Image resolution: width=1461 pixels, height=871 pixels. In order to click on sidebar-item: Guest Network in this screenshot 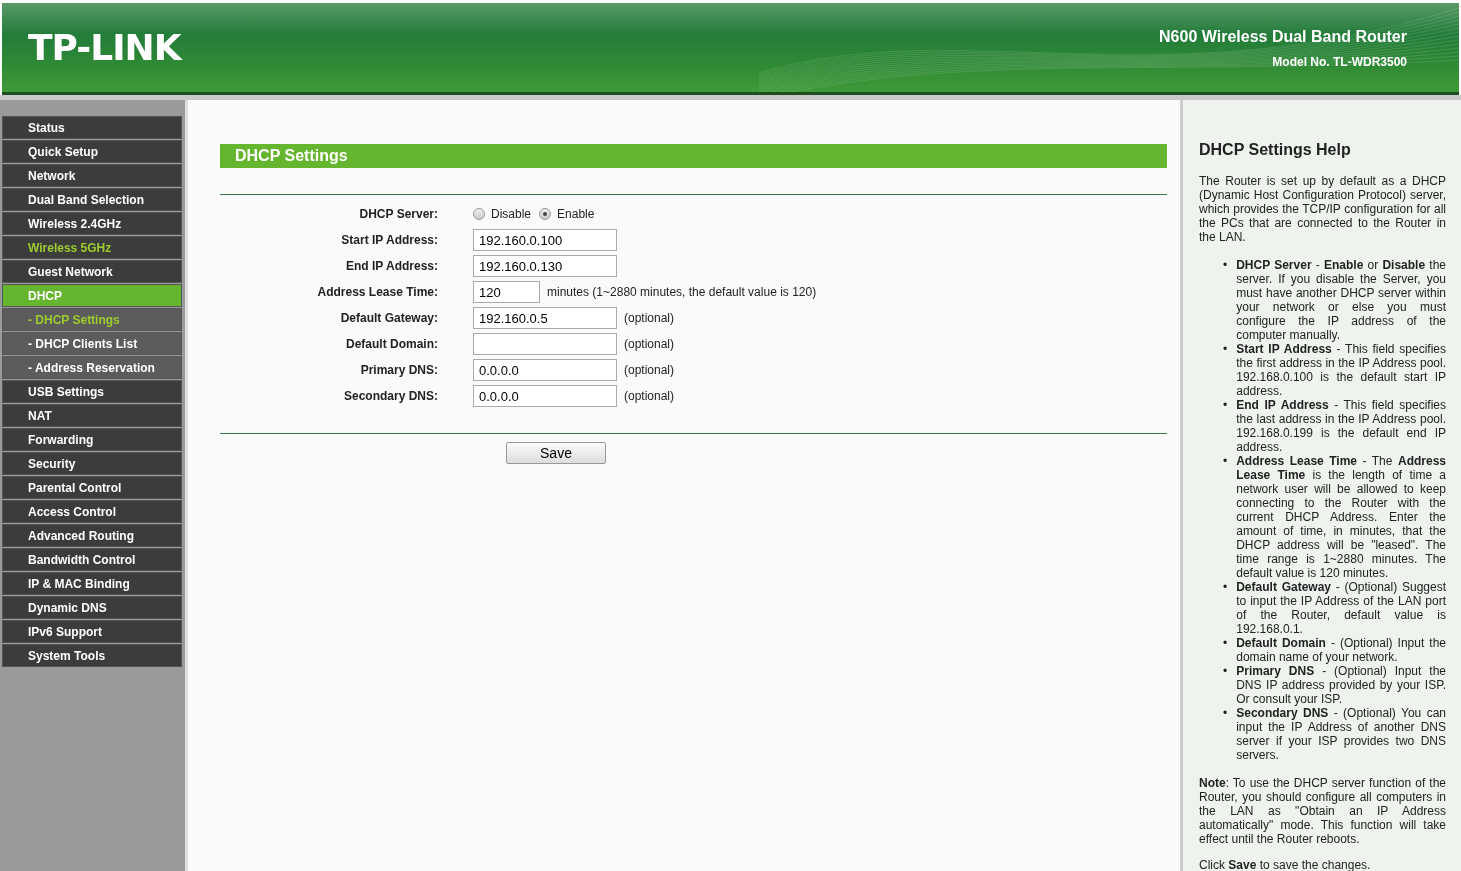, I will do `click(92, 271)`.